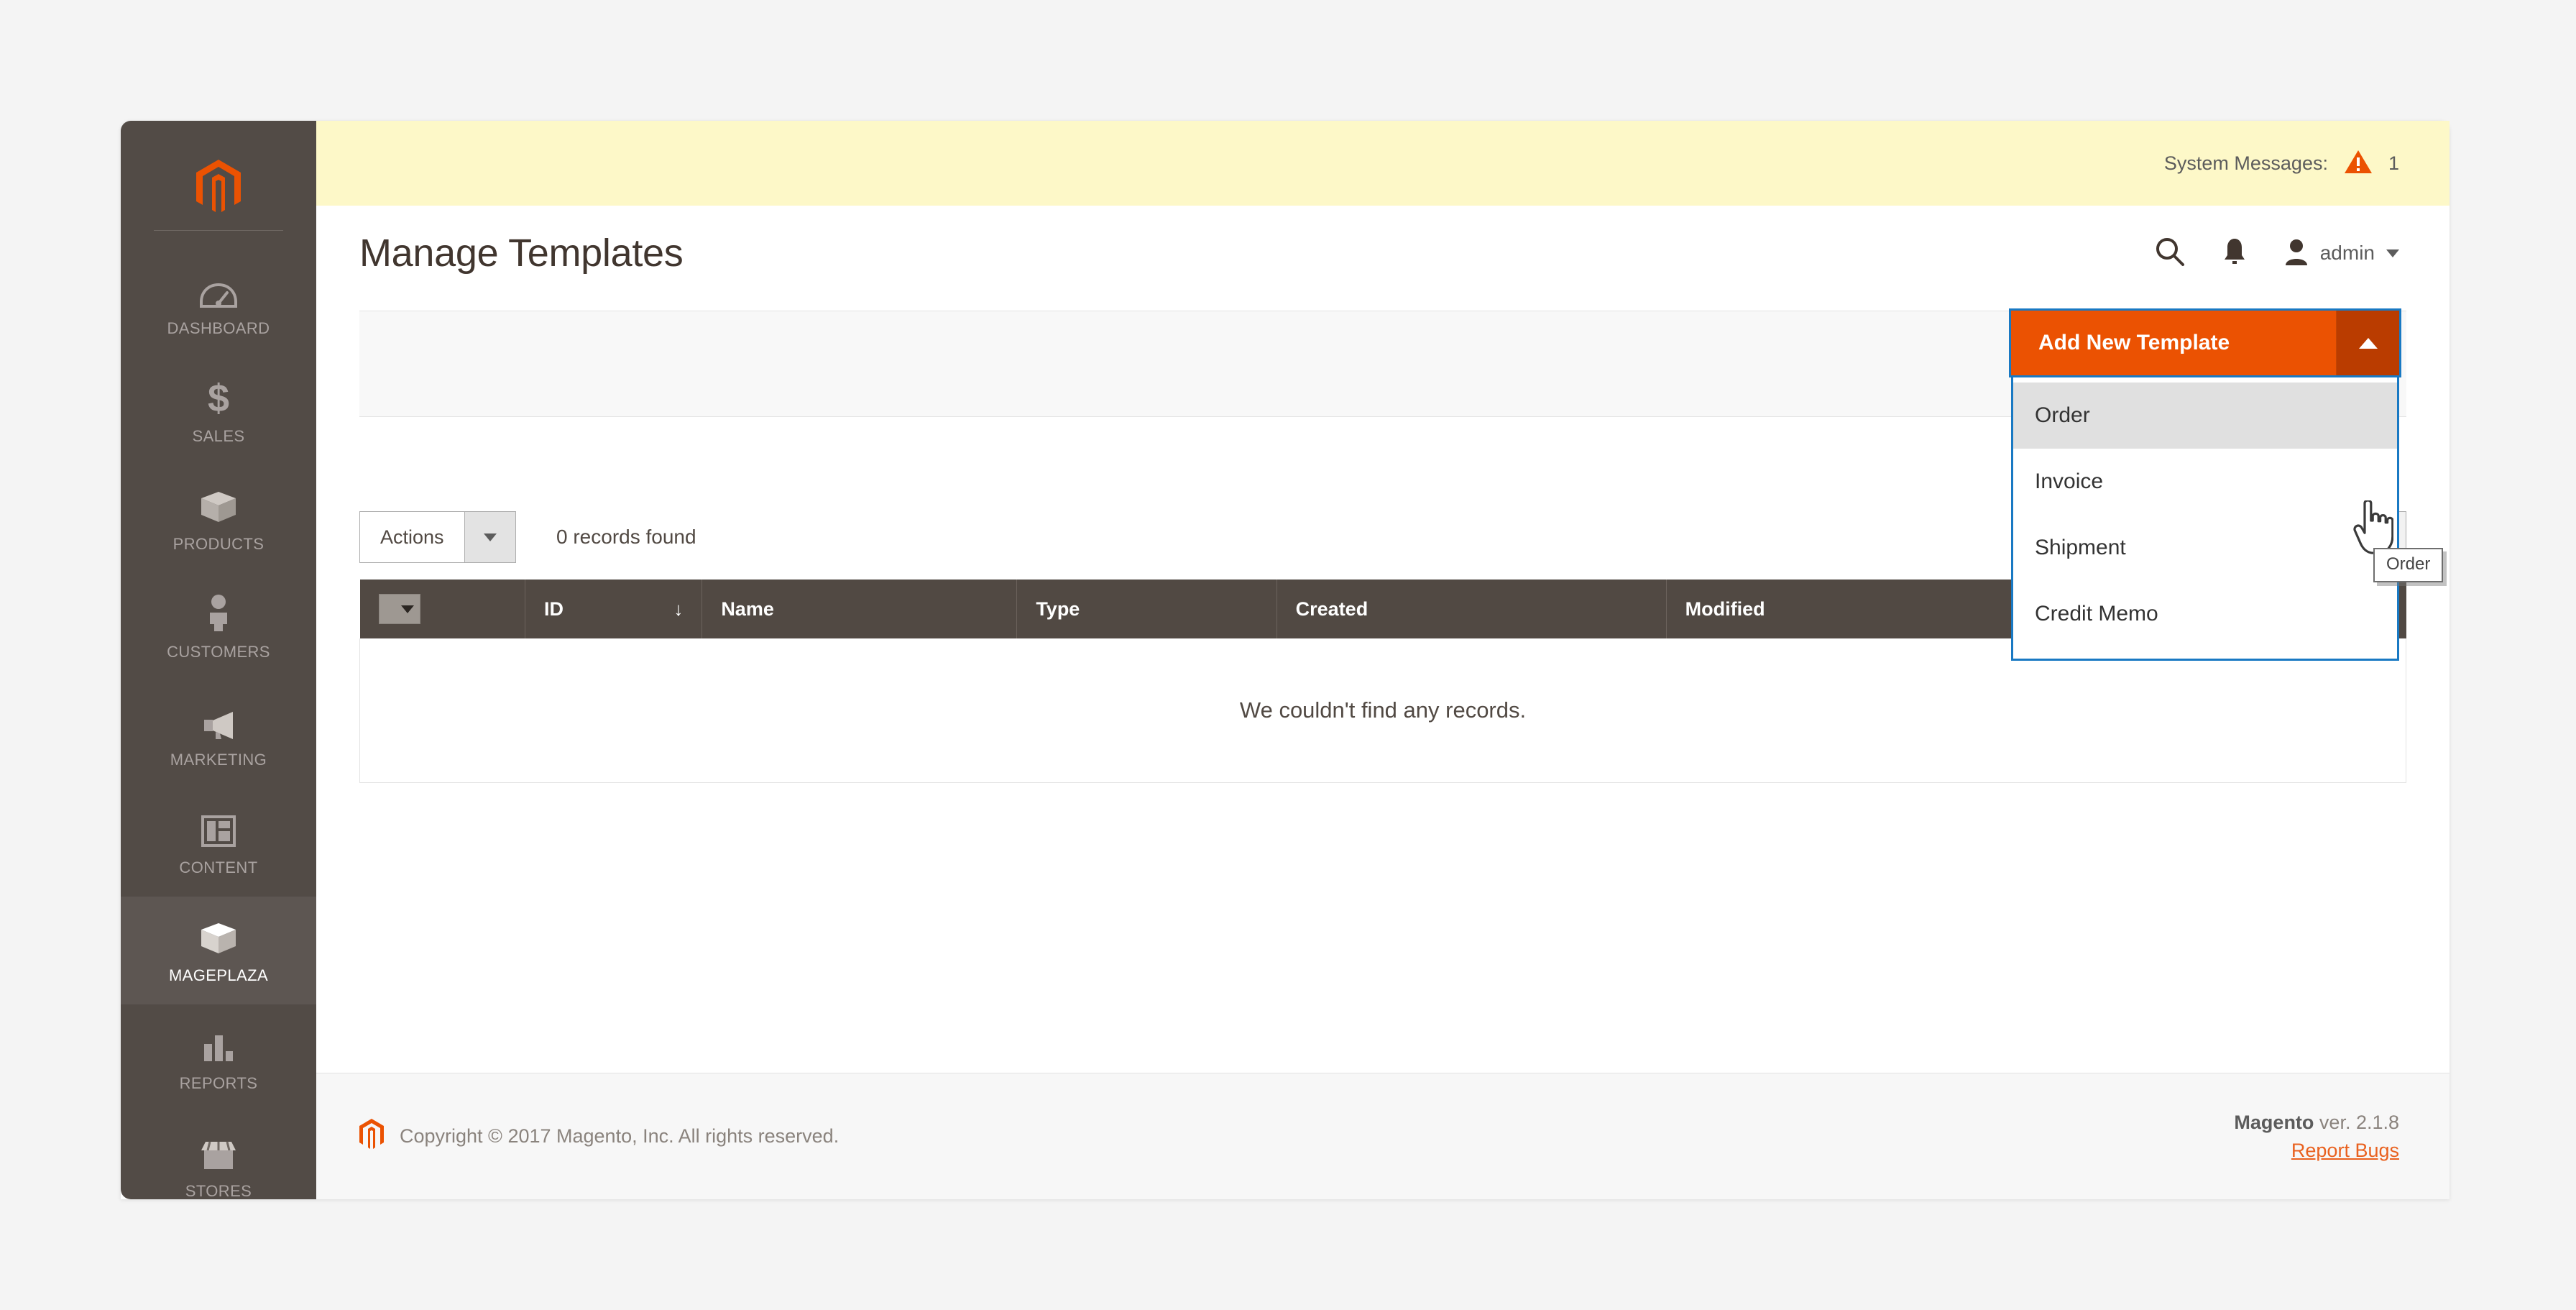  I want to click on header-actions: admin, so click(2277, 253).